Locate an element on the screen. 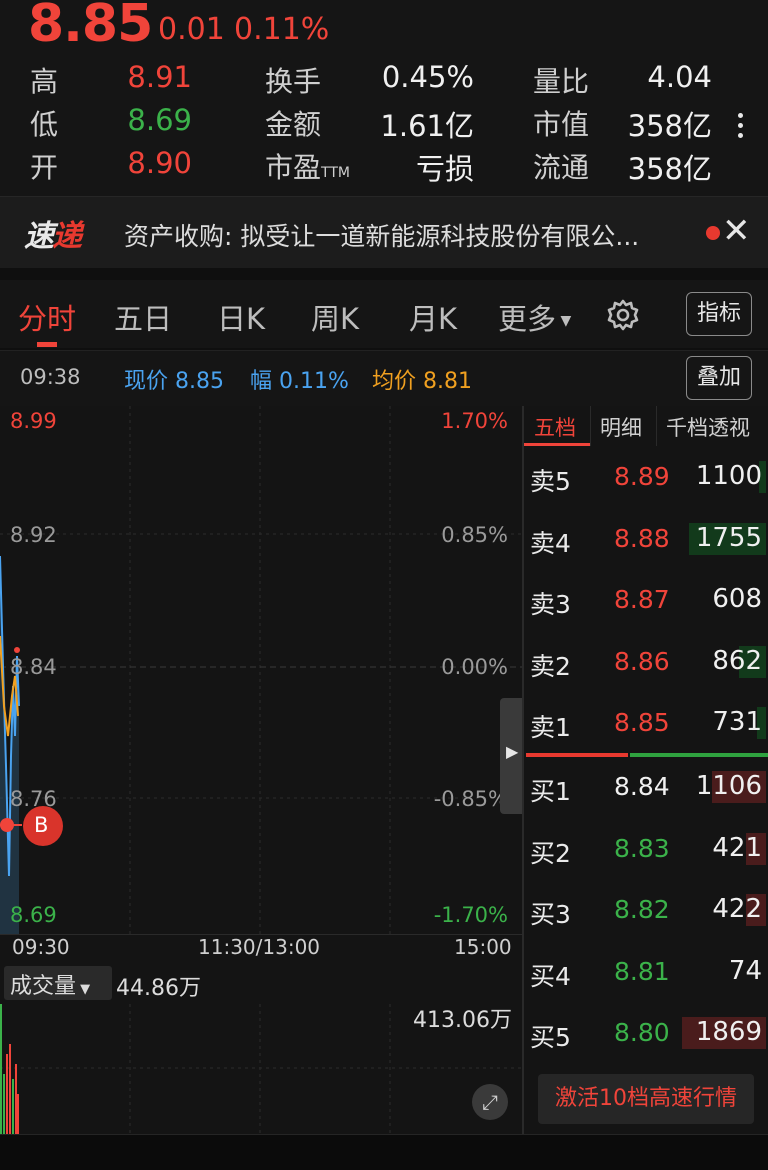 The image size is (768, 1170). avg-price-readout: 均价 8.81 is located at coordinates (422, 381).